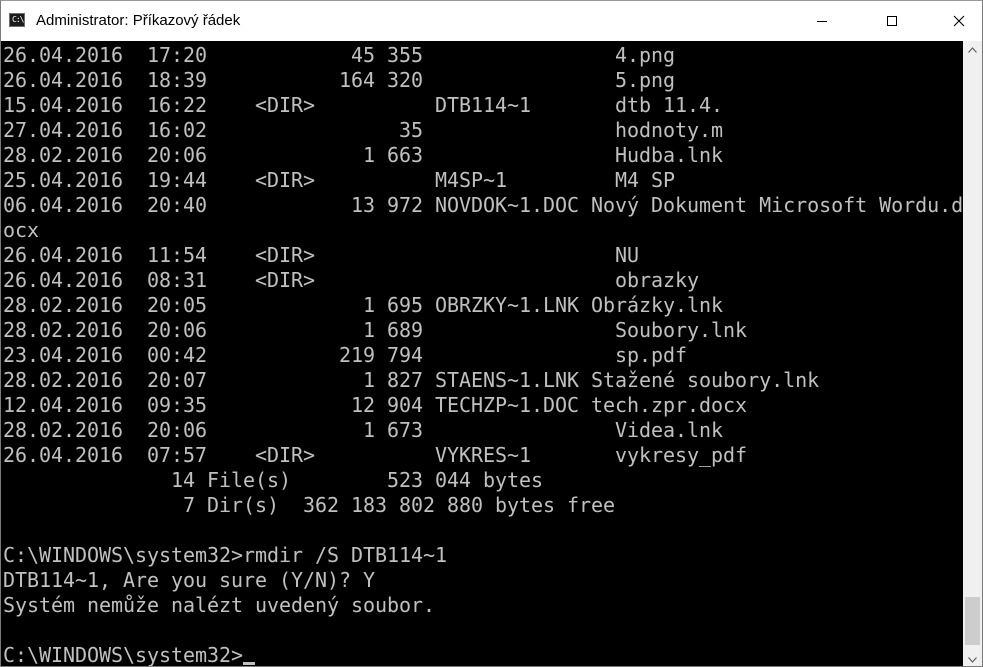  I want to click on scroll-up-arrow-icon, so click(972, 49).